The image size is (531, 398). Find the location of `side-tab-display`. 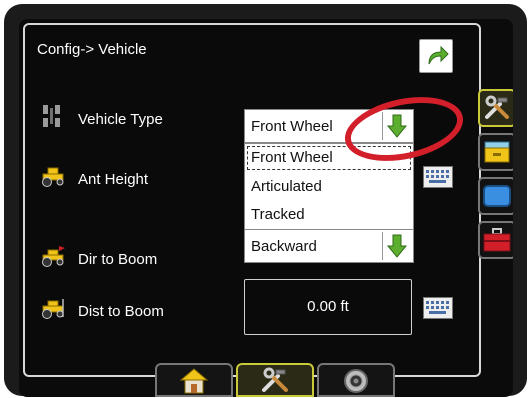

side-tab-display is located at coordinates (495, 196).